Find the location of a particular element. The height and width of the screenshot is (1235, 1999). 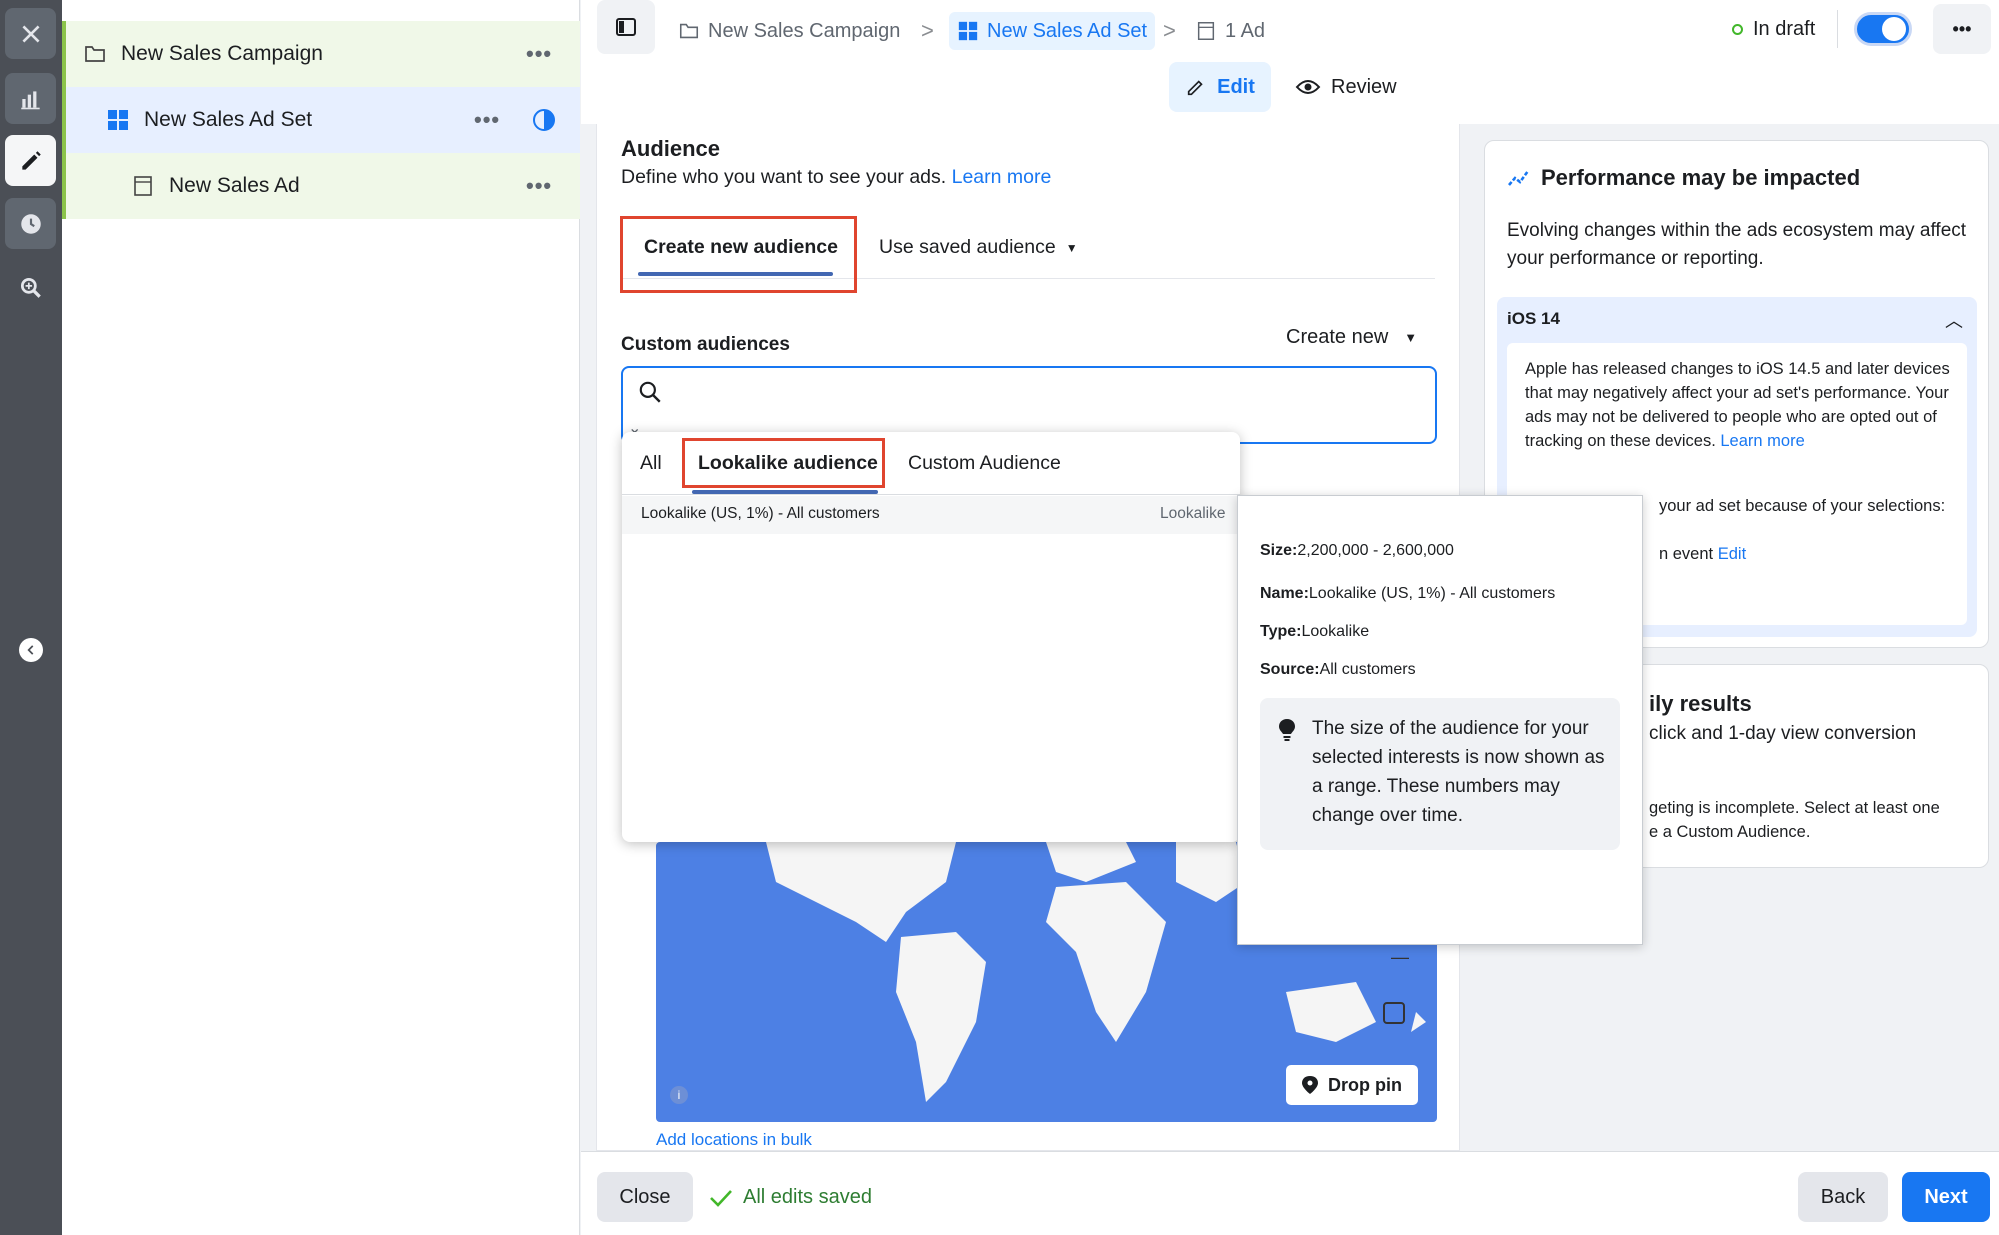

performance-title: Performance may be impacted is located at coordinates (1701, 177).